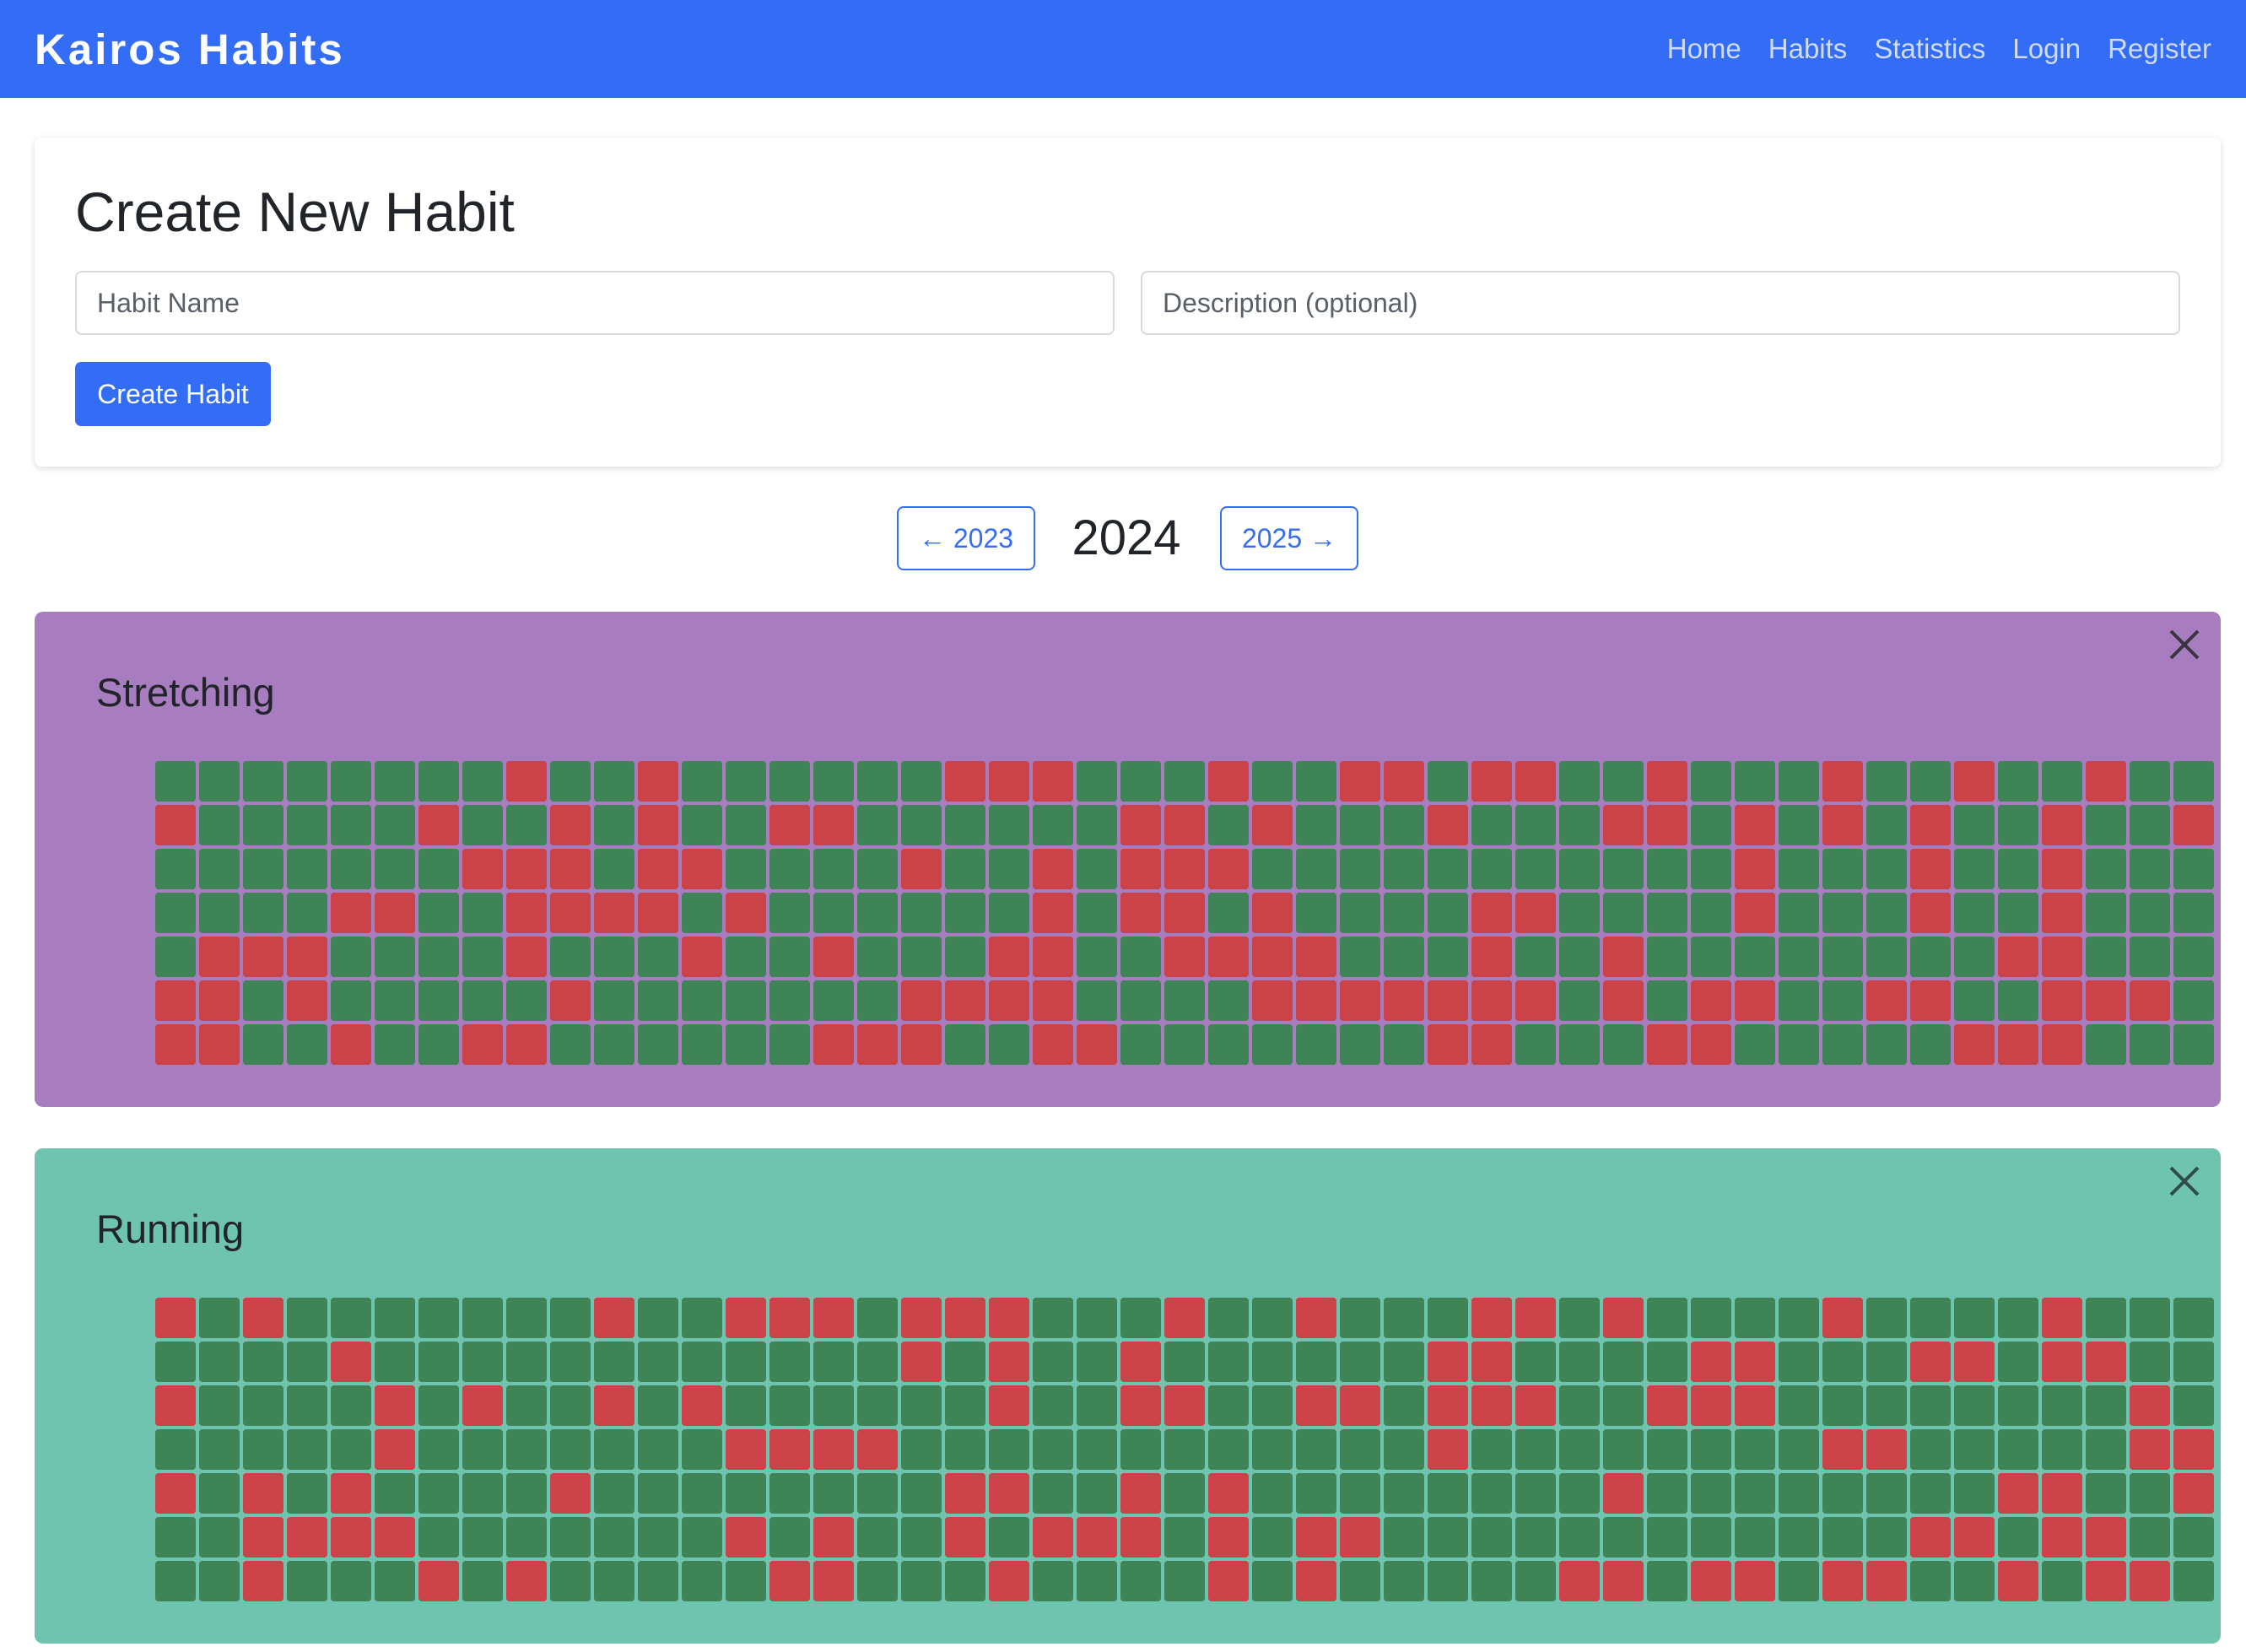  What do you see at coordinates (2159, 49) in the screenshot?
I see `nav-link-register: Register` at bounding box center [2159, 49].